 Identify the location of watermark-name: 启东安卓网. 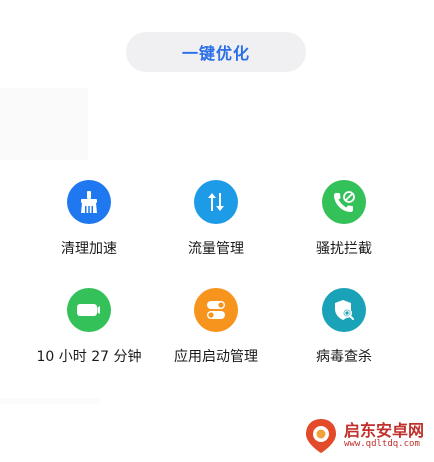
(384, 431).